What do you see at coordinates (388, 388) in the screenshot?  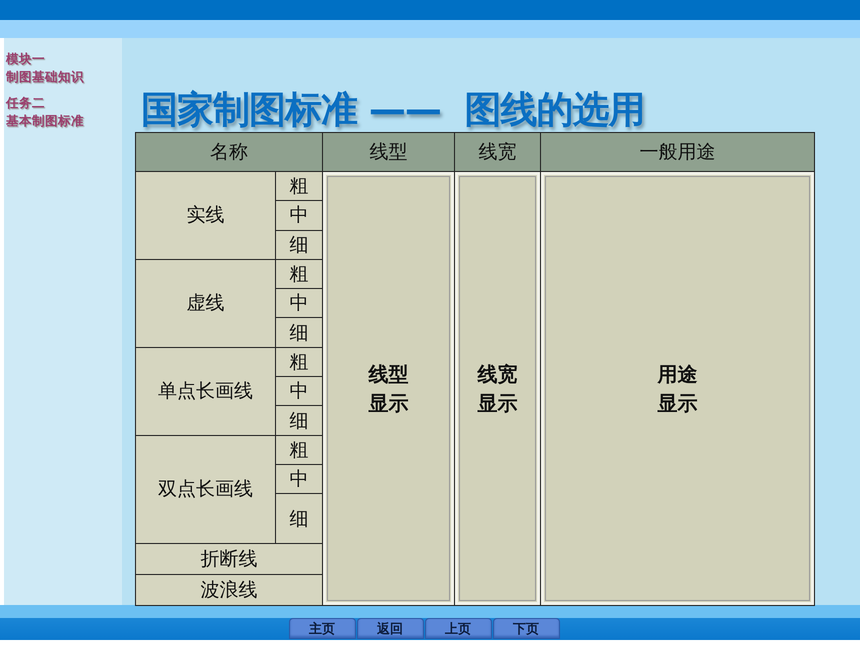 I see `display-text: 线型显示` at bounding box center [388, 388].